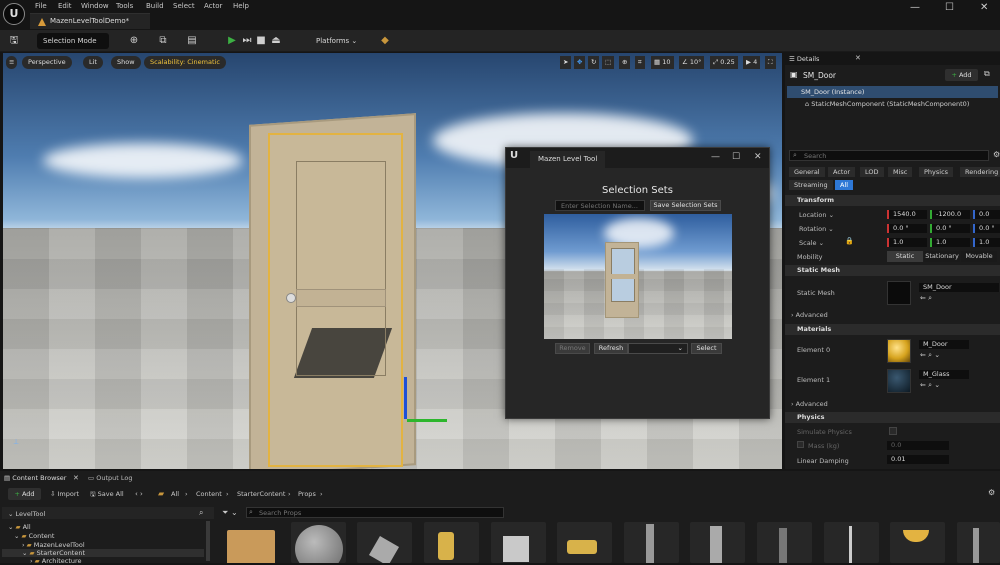 This screenshot has width=1000, height=565. What do you see at coordinates (384, 542) in the screenshot?
I see `asset-tile-statue` at bounding box center [384, 542].